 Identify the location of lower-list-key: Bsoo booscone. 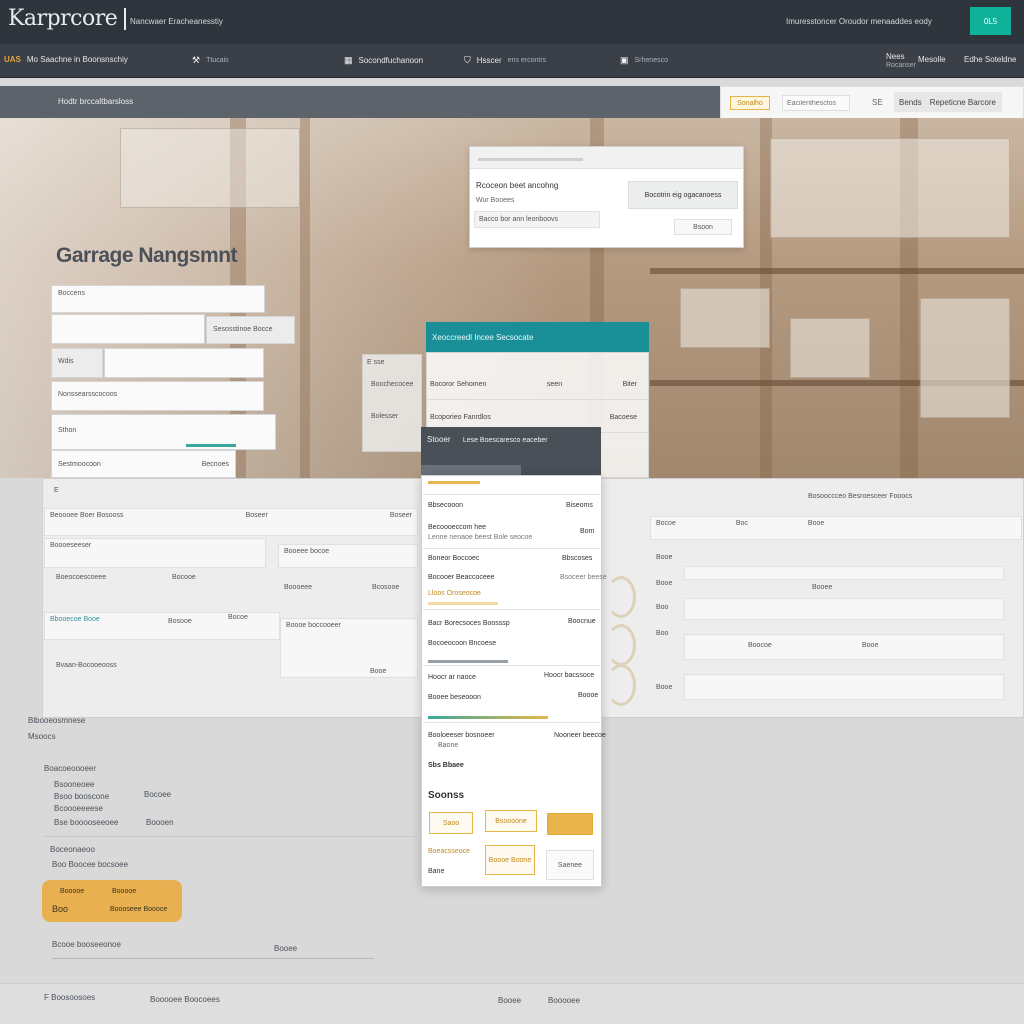
(81, 796).